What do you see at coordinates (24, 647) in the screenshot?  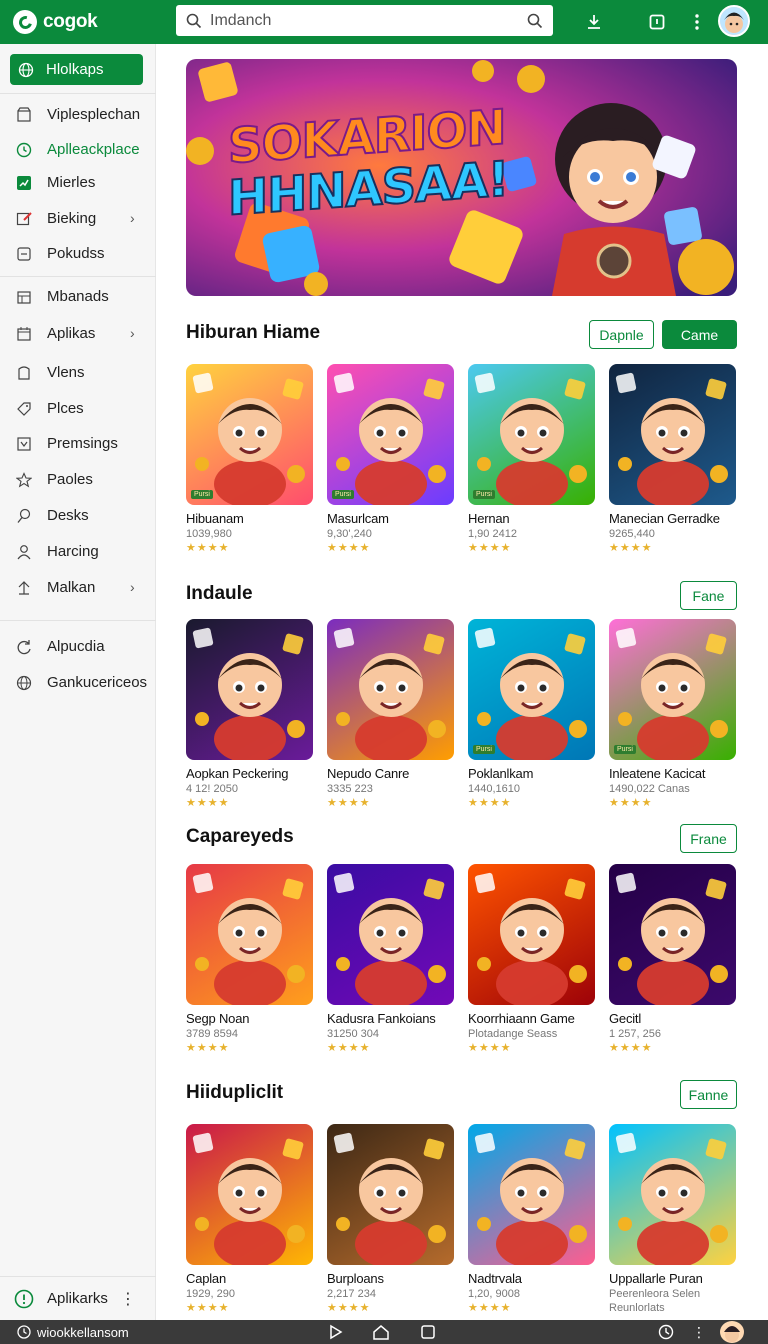 I see `refresh-icon` at bounding box center [24, 647].